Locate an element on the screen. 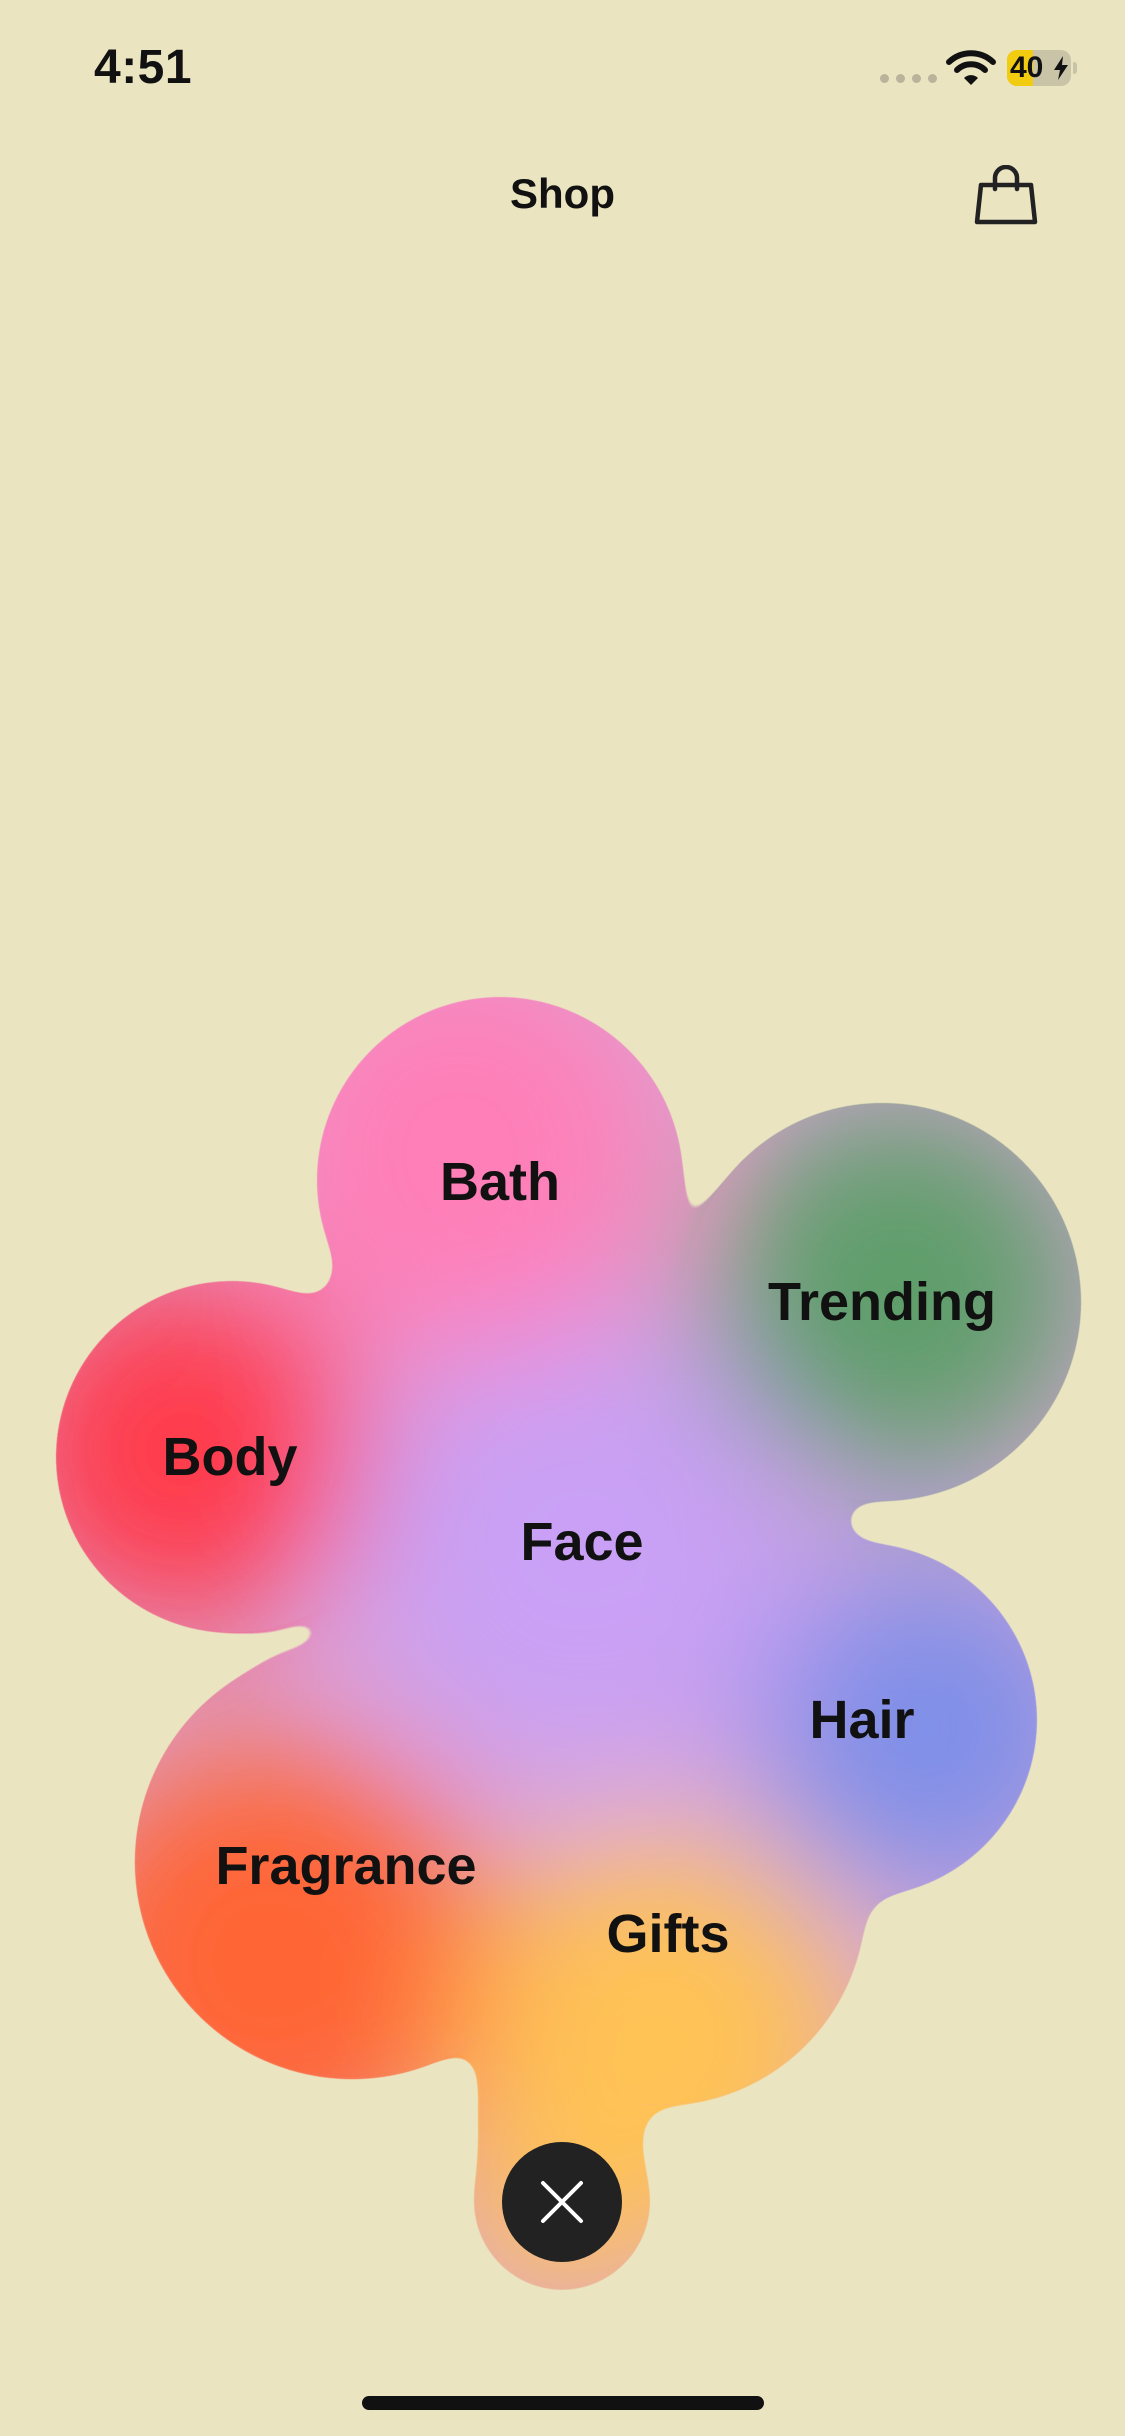  close-menu-button is located at coordinates (562, 2202).